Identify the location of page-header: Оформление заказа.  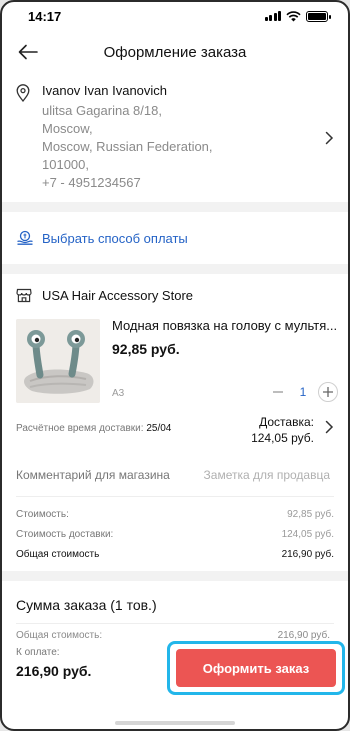
(175, 52).